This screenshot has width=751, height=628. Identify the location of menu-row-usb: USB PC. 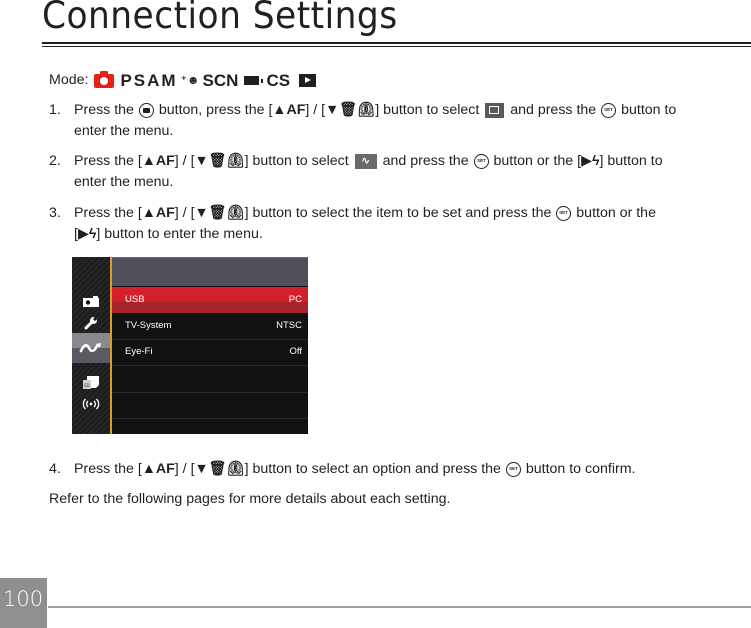
(210, 300).